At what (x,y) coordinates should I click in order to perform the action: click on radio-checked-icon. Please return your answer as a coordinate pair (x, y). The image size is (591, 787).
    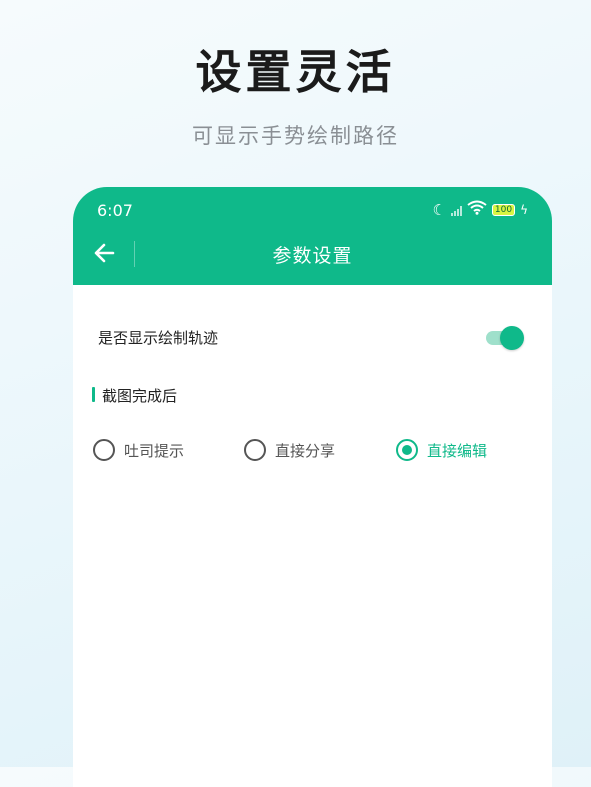
    Looking at the image, I should click on (407, 450).